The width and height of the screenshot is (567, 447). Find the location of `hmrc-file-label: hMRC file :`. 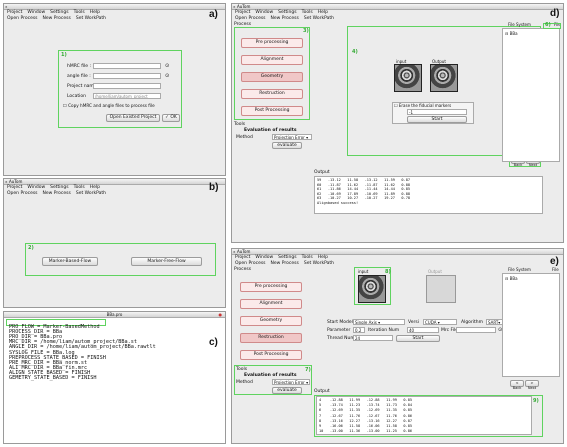

hmrc-file-label: hMRC file : is located at coordinates (79, 66).